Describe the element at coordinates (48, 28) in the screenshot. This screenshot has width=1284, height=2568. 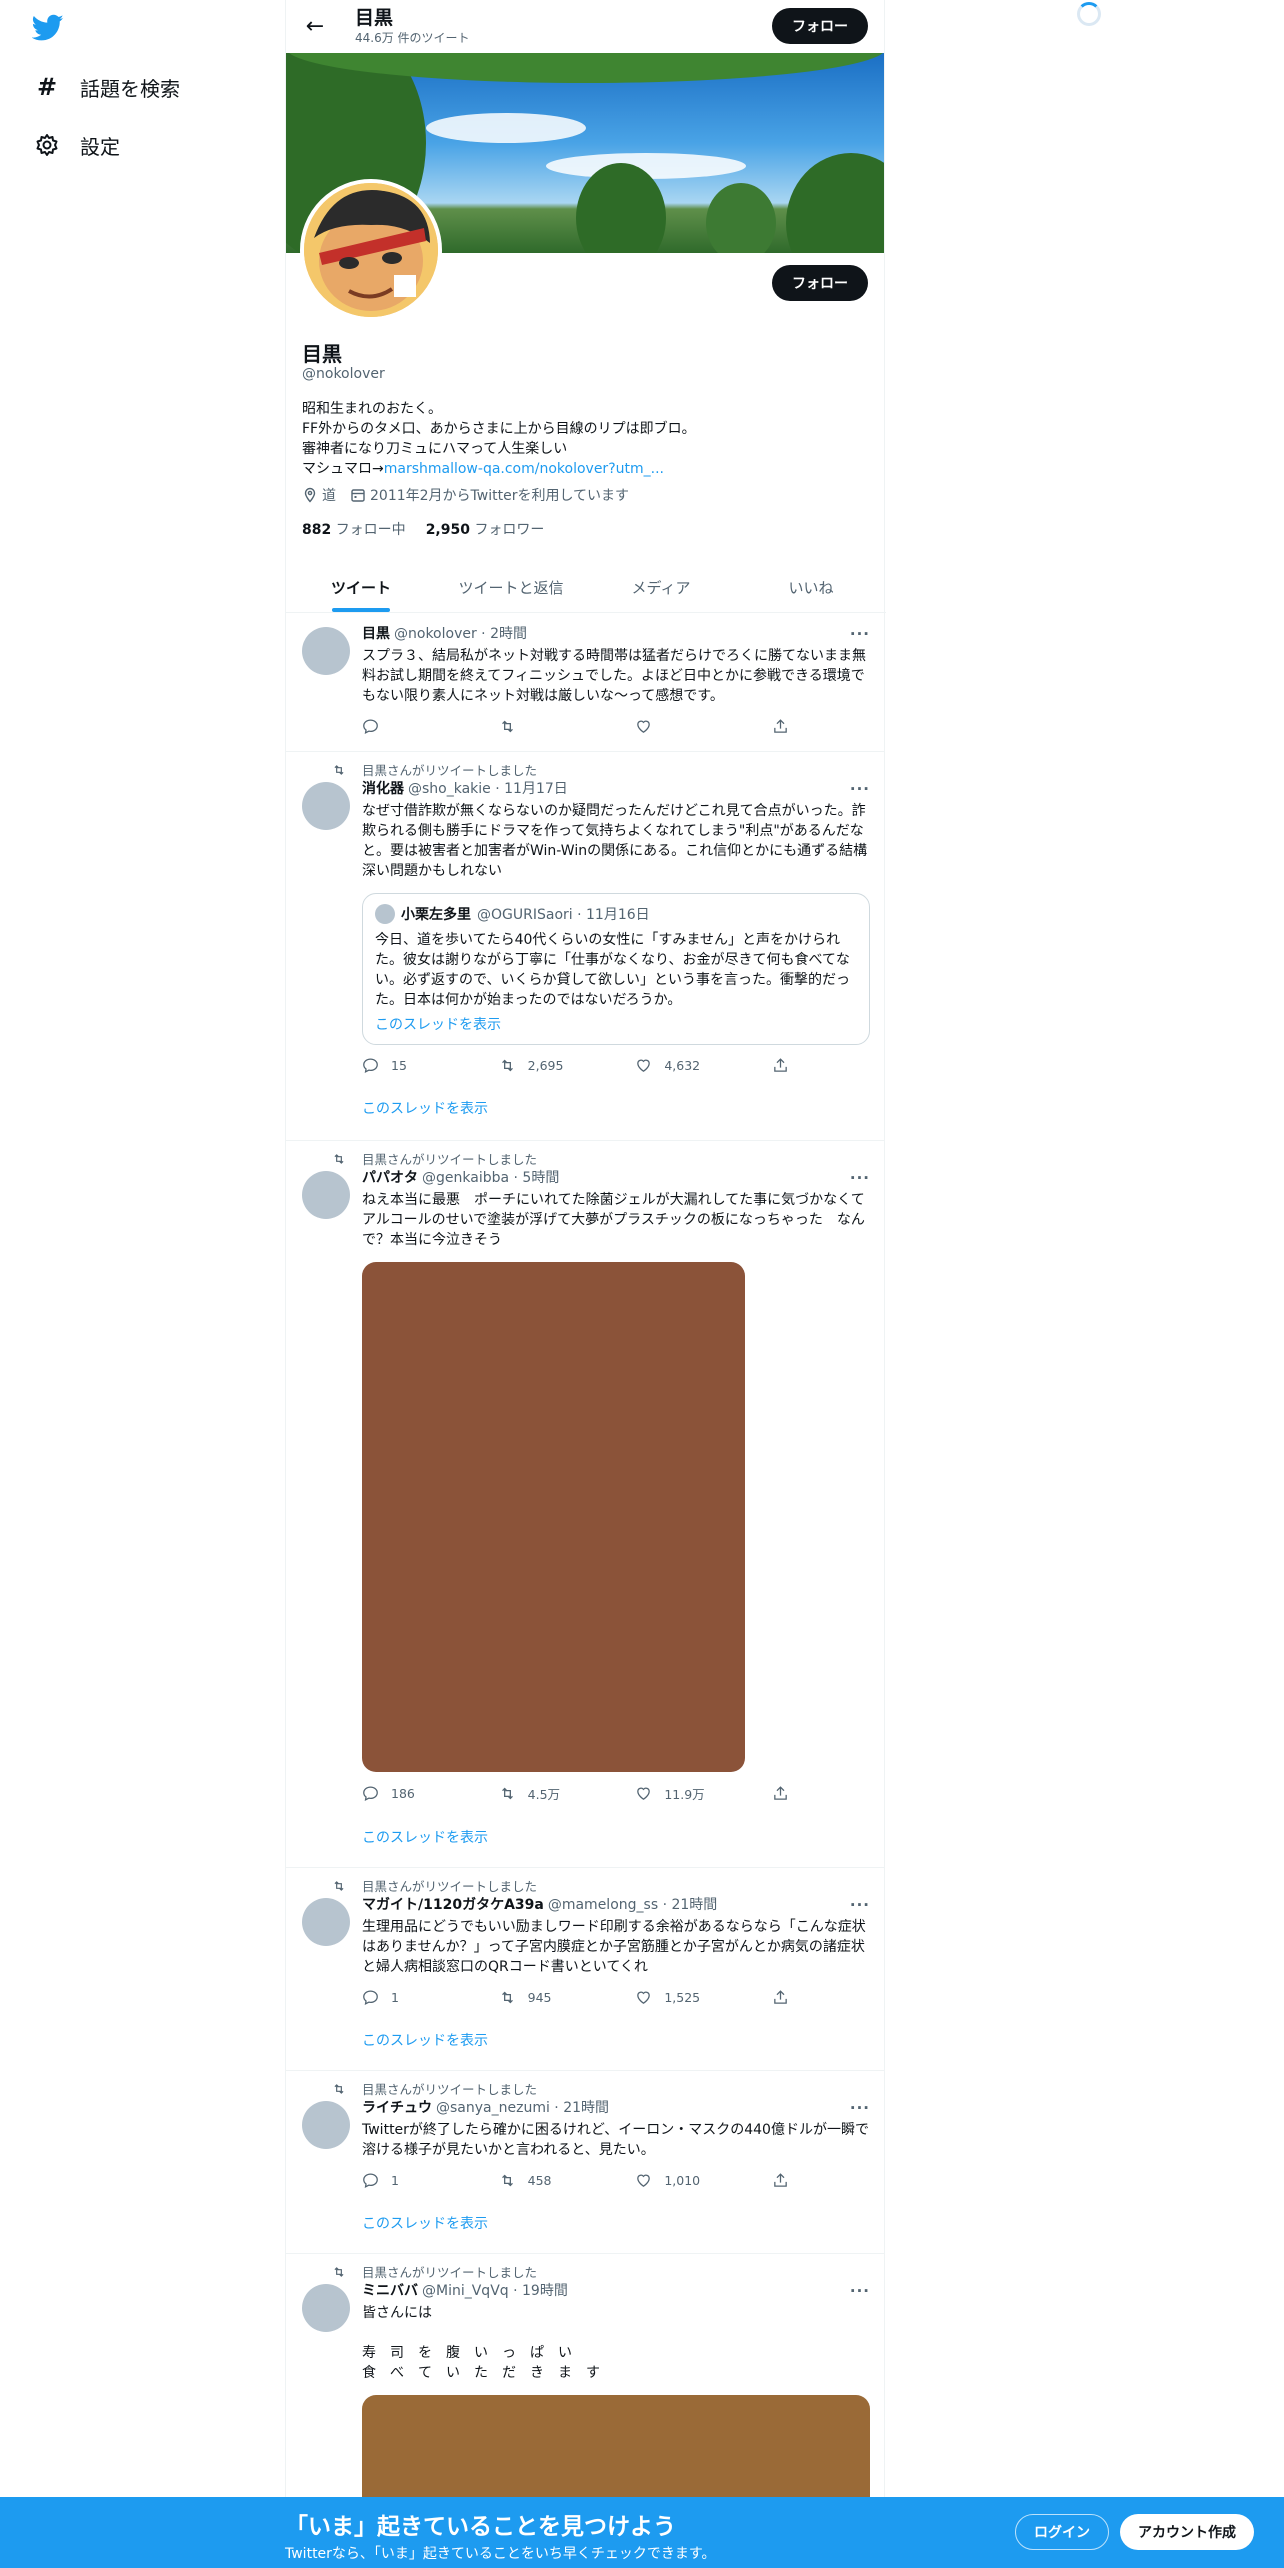
I see `twitter-logo-icon` at that location.